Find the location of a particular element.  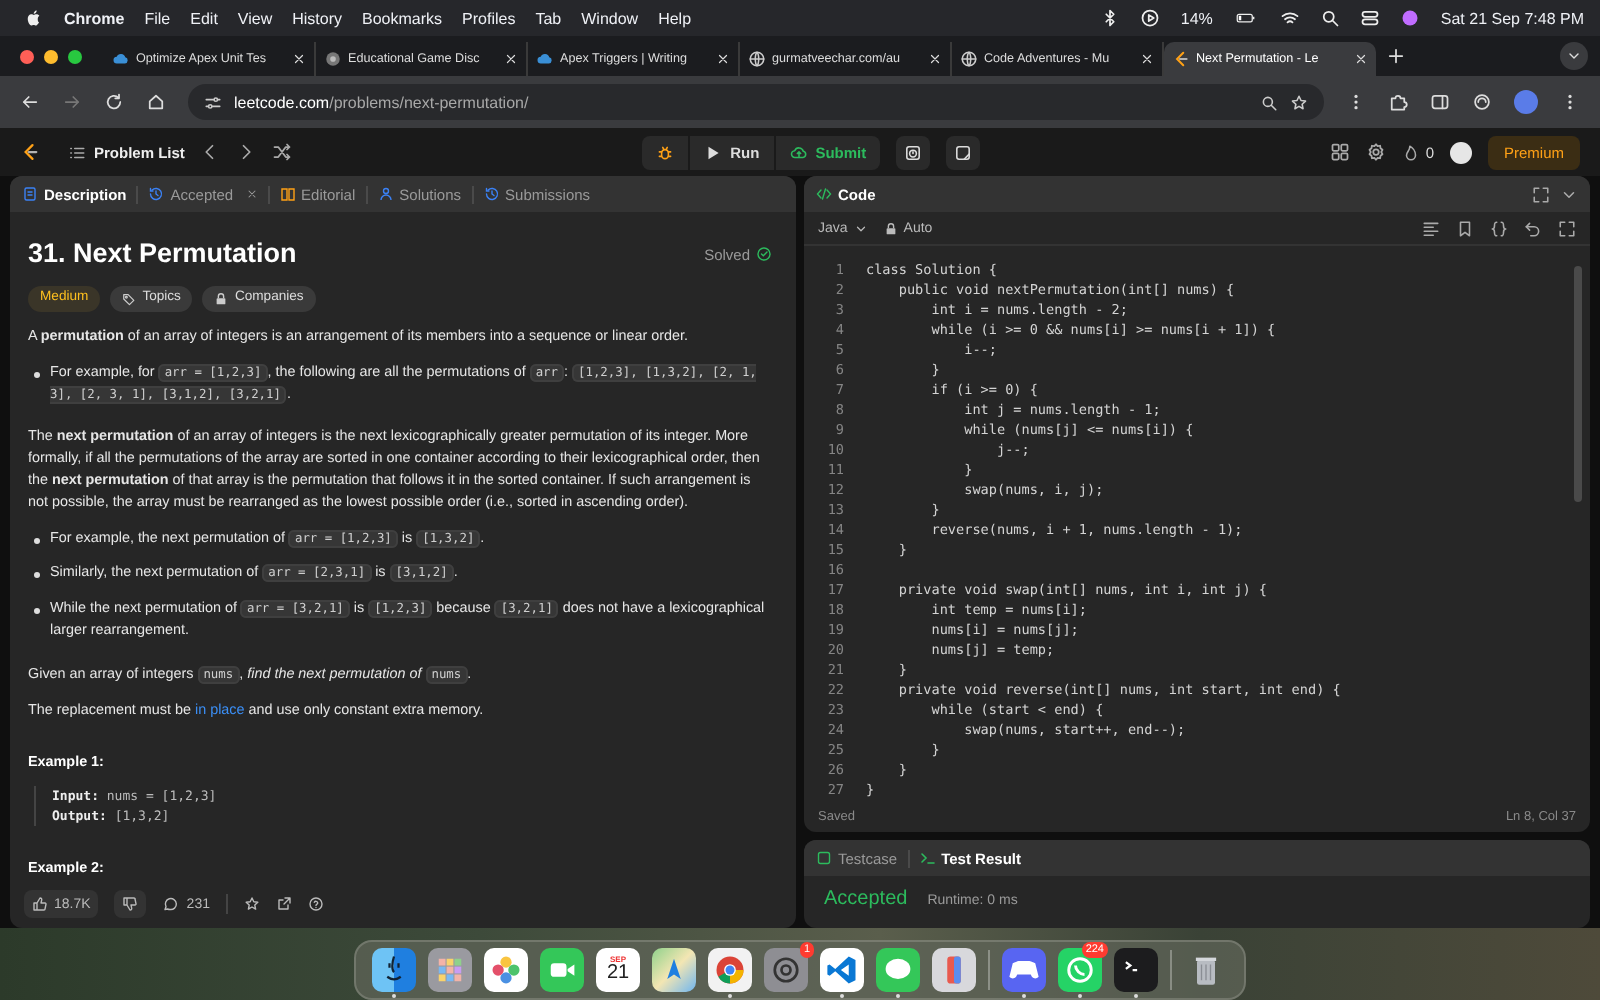

zoom-window-button is located at coordinates (75, 56).